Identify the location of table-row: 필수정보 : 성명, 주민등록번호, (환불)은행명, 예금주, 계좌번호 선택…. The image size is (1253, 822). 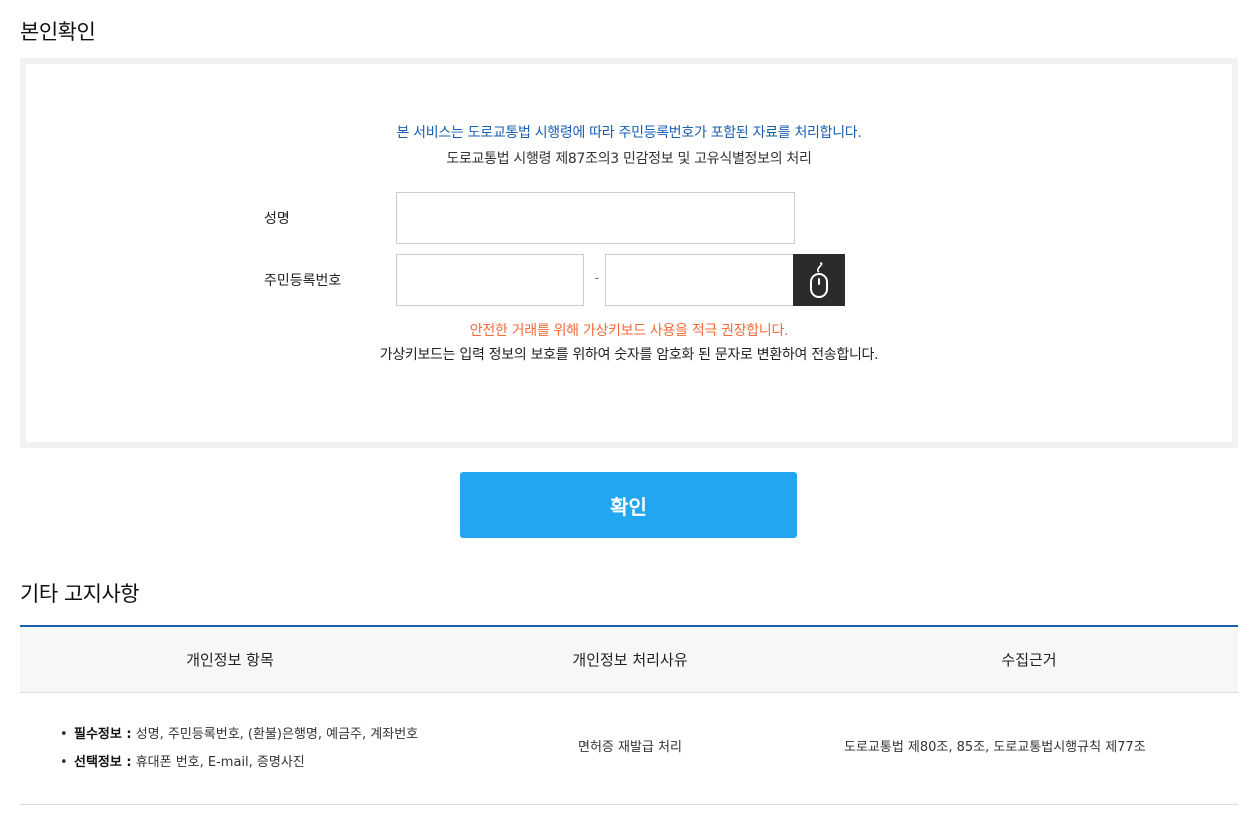
(629, 748).